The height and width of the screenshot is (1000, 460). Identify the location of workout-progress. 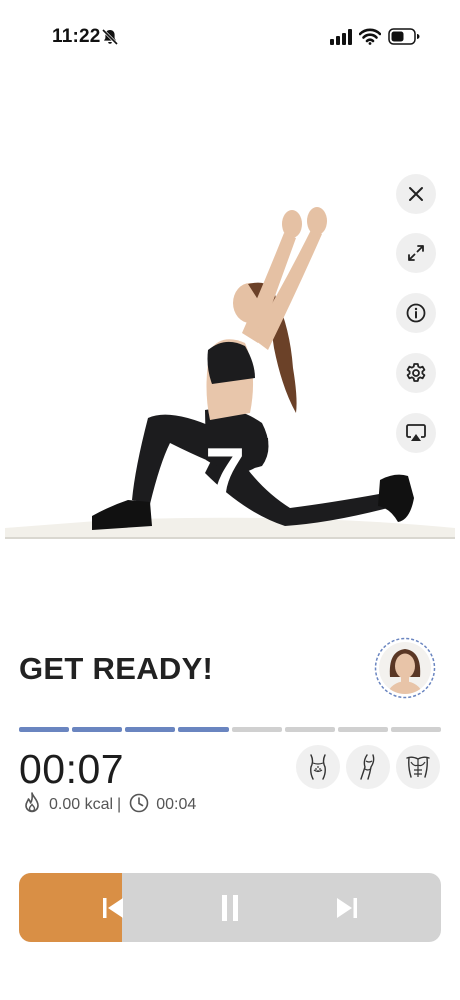
(230, 729).